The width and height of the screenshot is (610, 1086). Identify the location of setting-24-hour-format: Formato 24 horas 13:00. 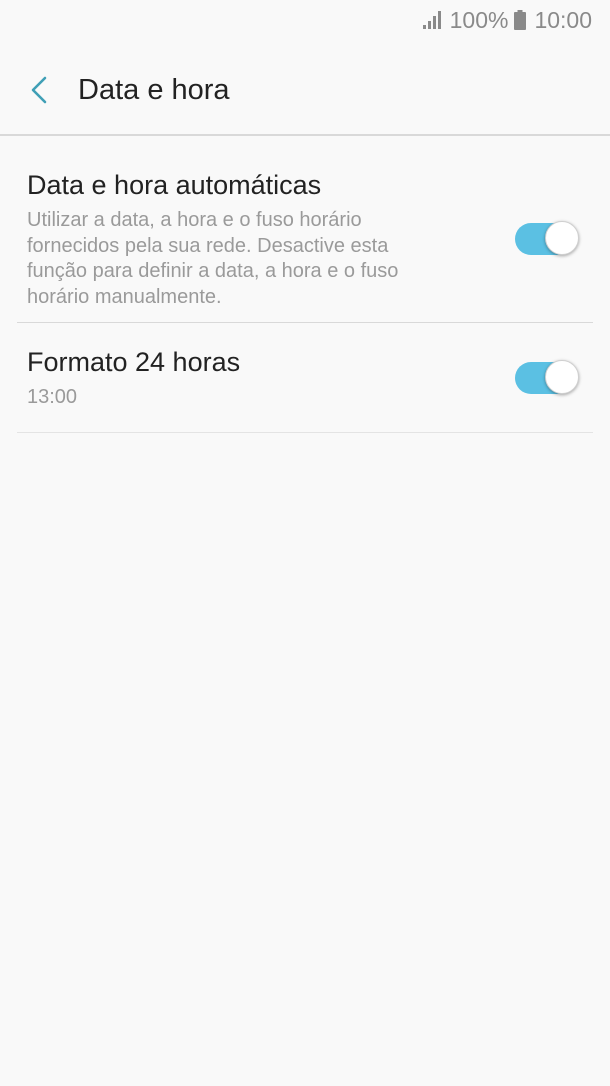
(305, 378).